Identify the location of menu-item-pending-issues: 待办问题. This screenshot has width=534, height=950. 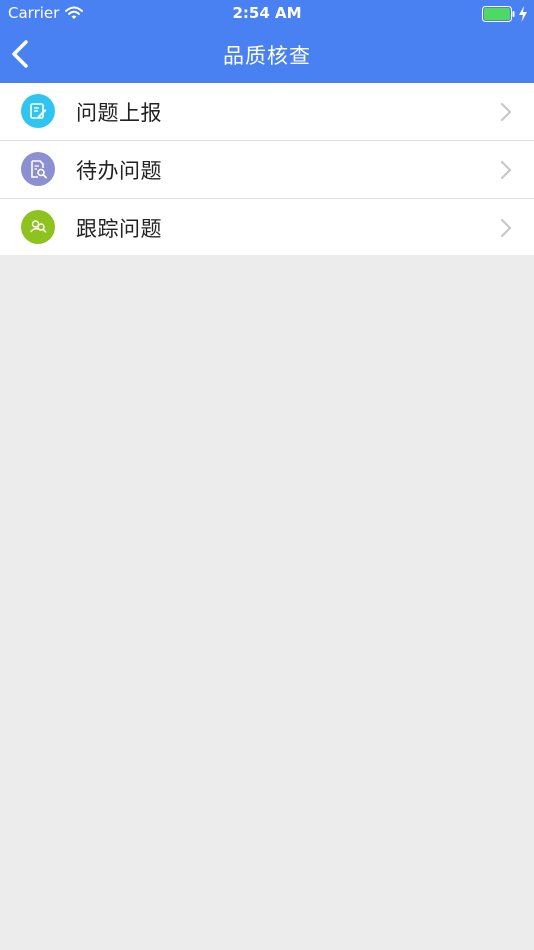
(267, 169).